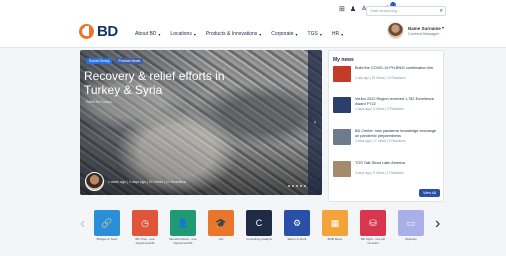 This screenshot has height=256, width=506. What do you see at coordinates (342, 10) in the screenshot?
I see `grid-apps-icon: ⊞` at bounding box center [342, 10].